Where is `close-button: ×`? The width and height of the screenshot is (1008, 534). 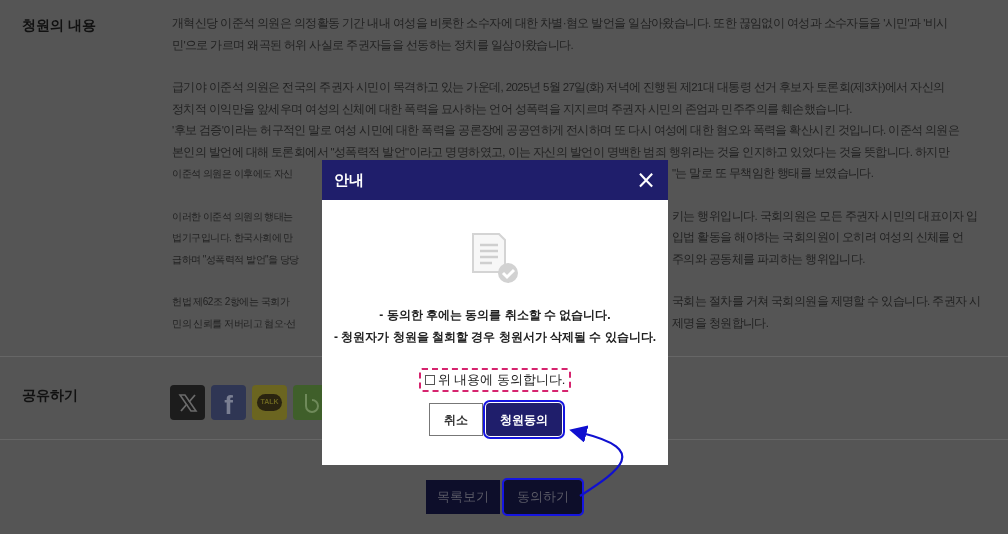 close-button: × is located at coordinates (645, 180).